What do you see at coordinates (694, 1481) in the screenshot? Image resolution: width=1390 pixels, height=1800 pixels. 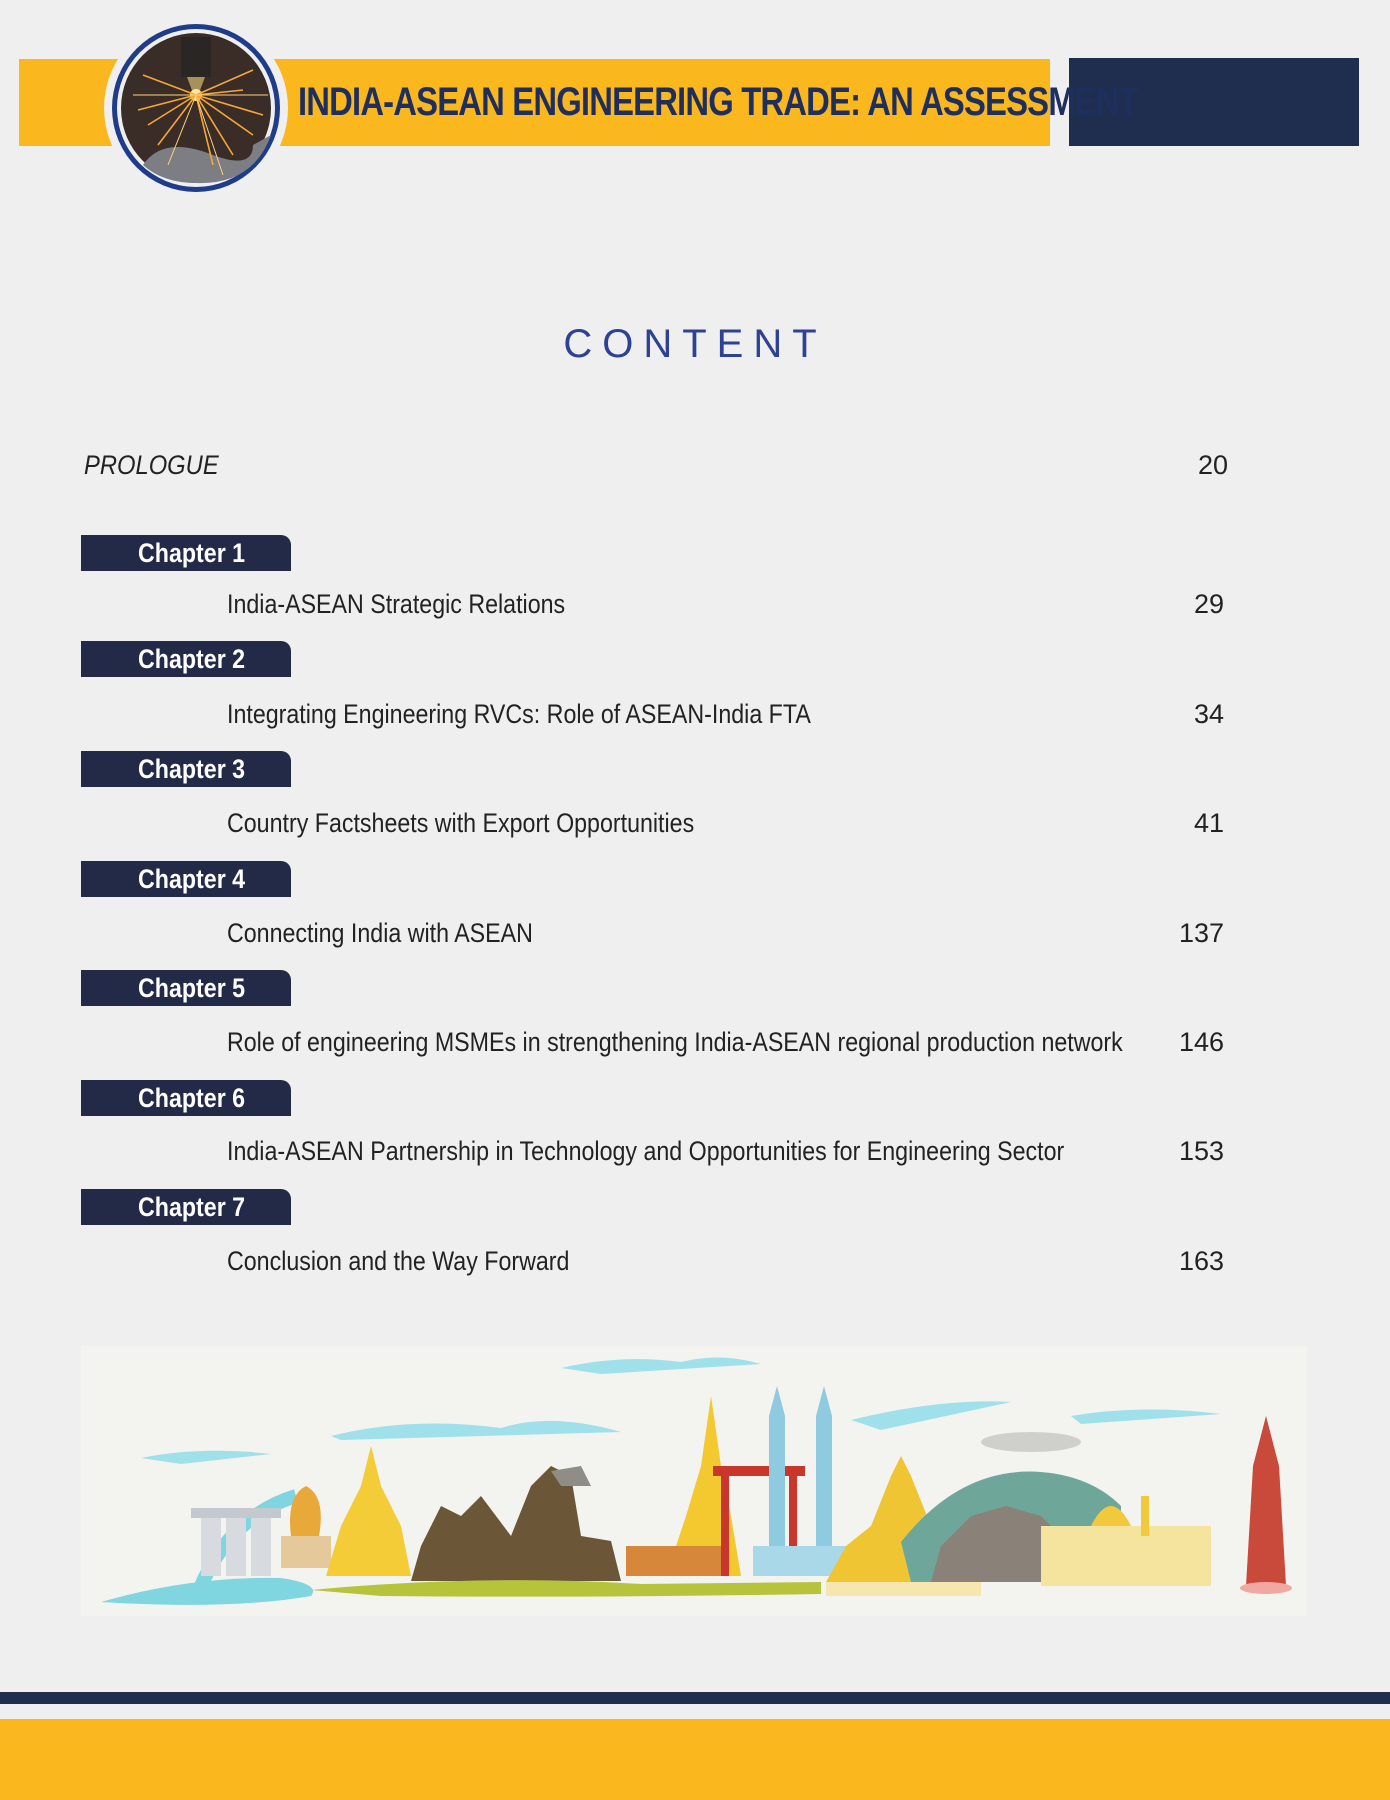 I see `asean-landmarks-illustration` at bounding box center [694, 1481].